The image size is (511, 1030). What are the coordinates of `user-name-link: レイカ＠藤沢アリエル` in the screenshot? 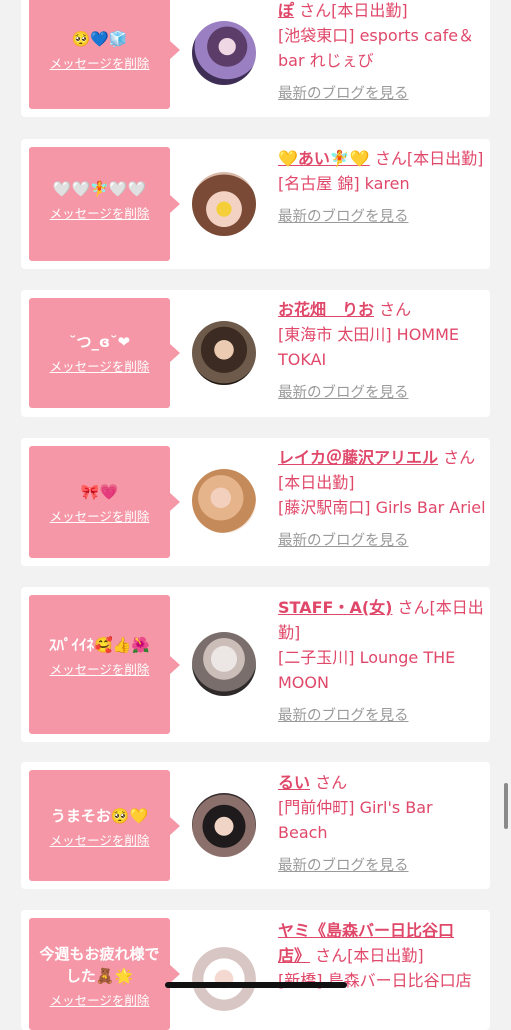 It's located at (358, 457).